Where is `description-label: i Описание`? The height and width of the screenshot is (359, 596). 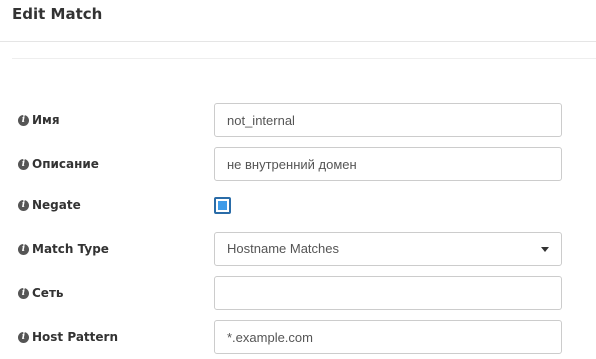
description-label: i Описание is located at coordinates (58, 164).